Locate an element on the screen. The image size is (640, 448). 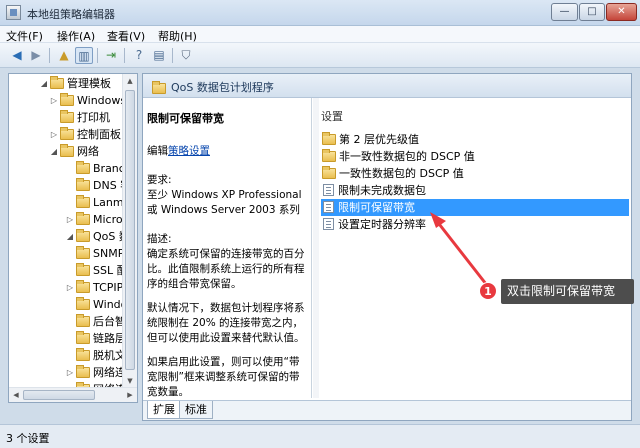
pane-splitter is located at coordinates (311, 248).